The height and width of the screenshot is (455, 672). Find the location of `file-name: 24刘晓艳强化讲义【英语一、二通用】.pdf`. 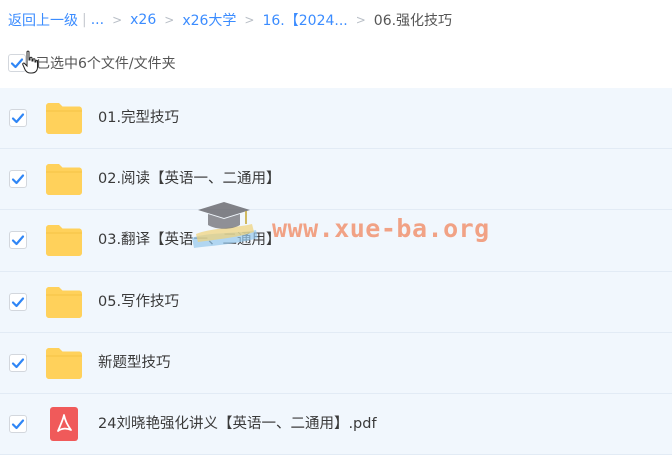

file-name: 24刘晓艳强化讲义【英语一、二通用】.pdf is located at coordinates (237, 424).